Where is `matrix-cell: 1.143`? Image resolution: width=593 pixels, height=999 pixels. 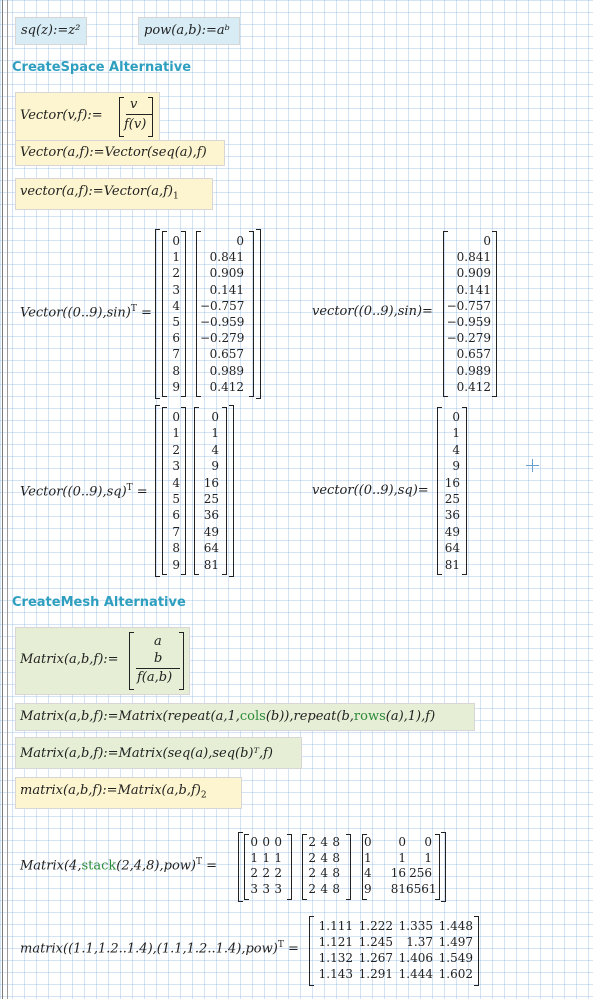
matrix-cell: 1.143 is located at coordinates (335, 974).